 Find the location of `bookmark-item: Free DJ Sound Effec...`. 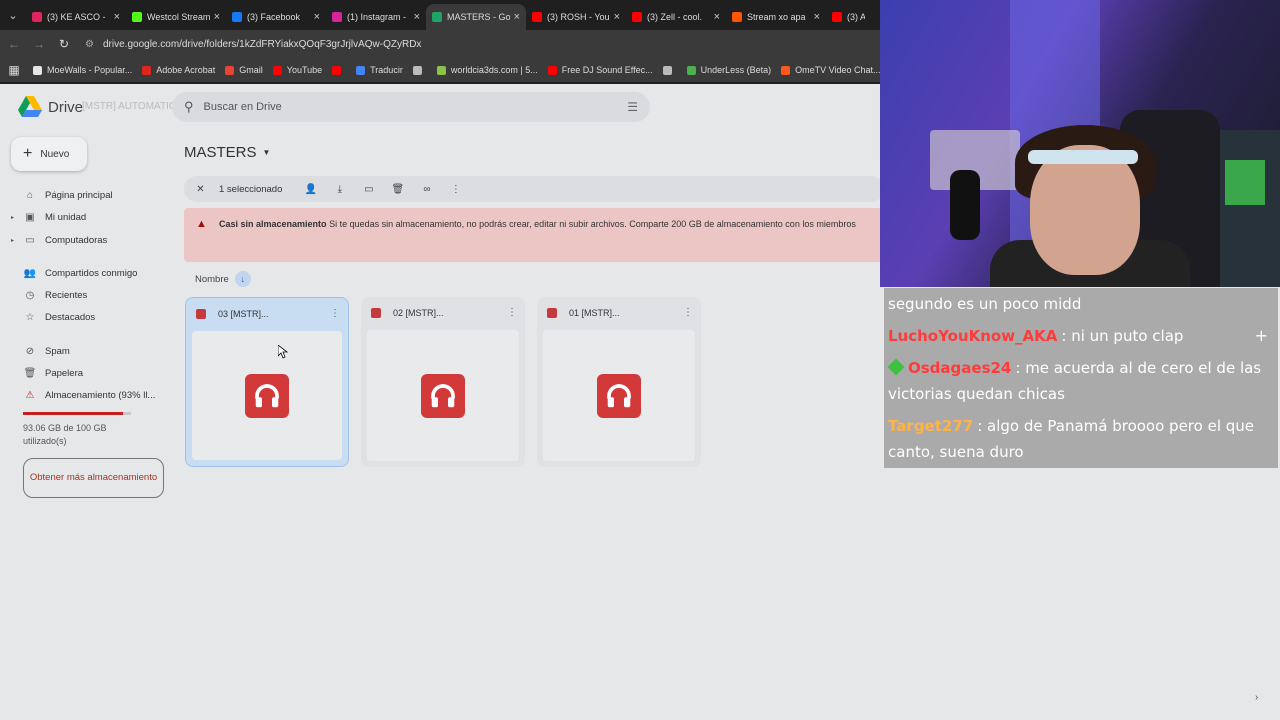

bookmark-item: Free DJ Sound Effec... is located at coordinates (600, 70).